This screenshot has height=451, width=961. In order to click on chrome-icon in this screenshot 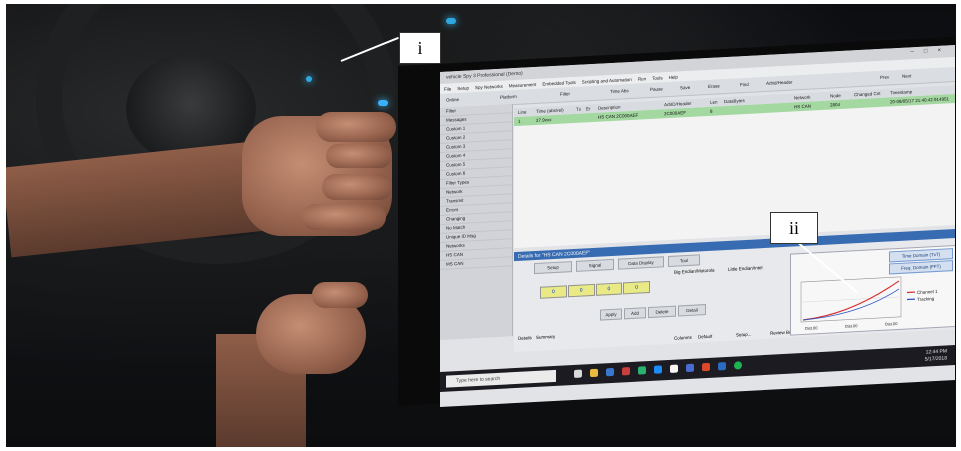, I will do `click(642, 370)`.